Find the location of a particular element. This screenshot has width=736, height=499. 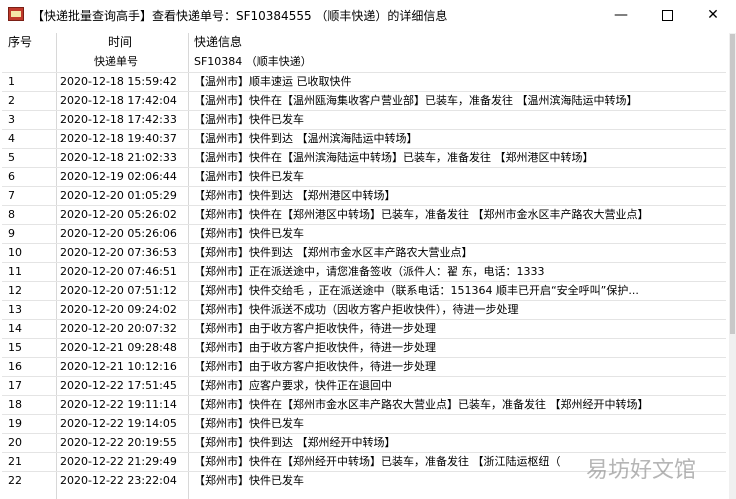

cell-time: 2020-12-20 07:36:53 is located at coordinates (118, 252).